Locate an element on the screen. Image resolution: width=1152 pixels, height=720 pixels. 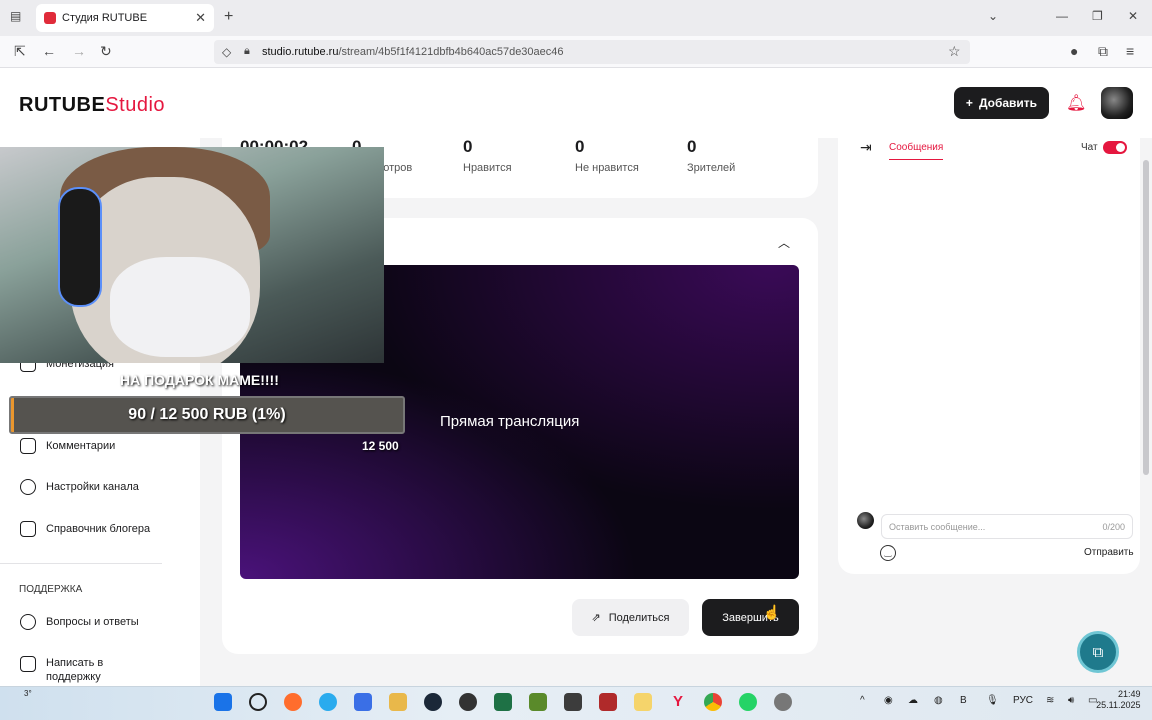
folder-icon is located at coordinates (398, 702).